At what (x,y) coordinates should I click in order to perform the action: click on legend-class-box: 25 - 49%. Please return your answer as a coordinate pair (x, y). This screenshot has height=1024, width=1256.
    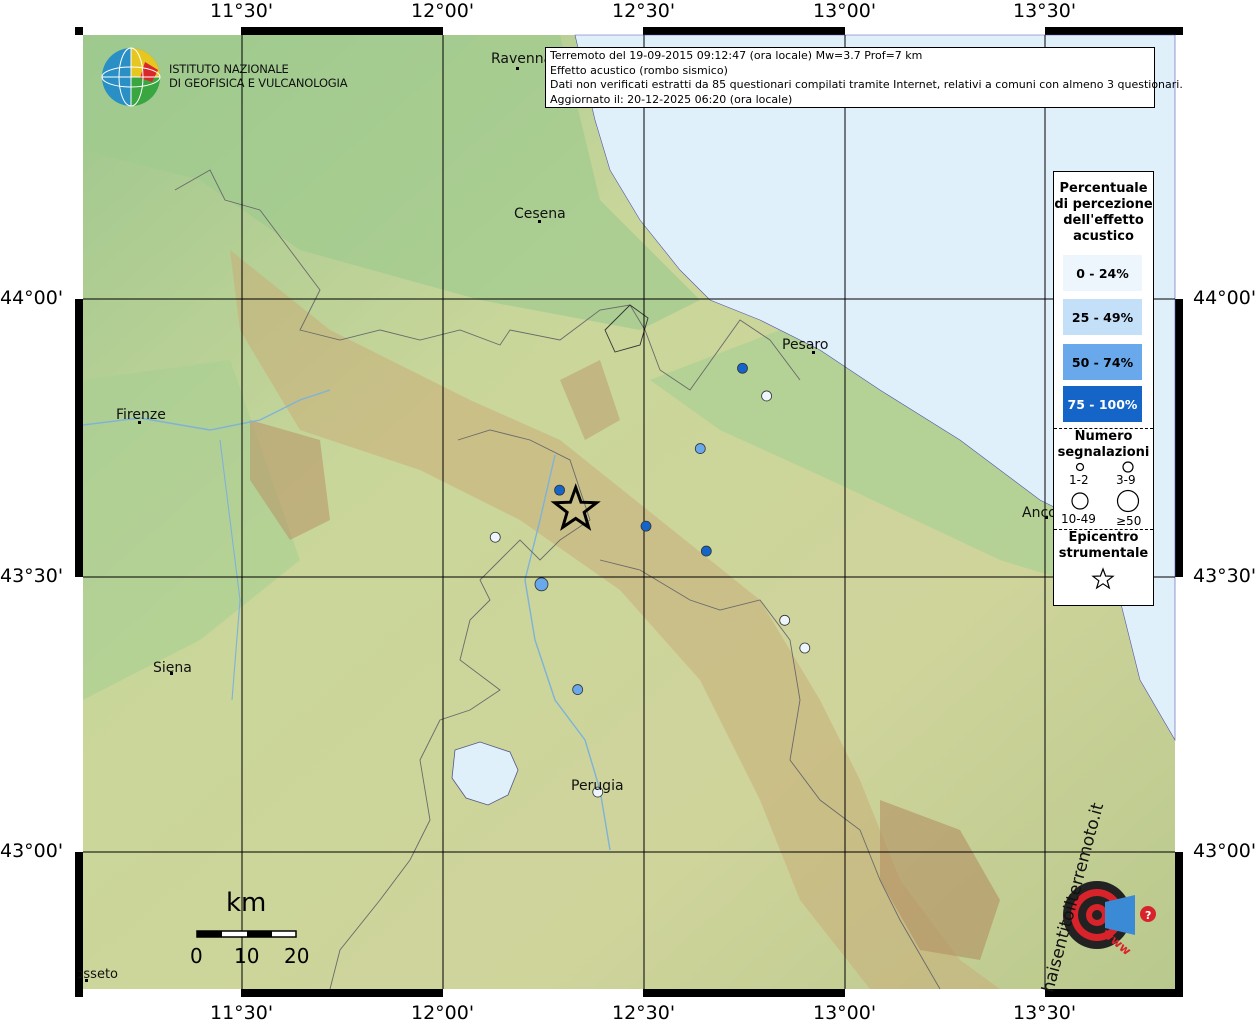
    Looking at the image, I should click on (1102, 317).